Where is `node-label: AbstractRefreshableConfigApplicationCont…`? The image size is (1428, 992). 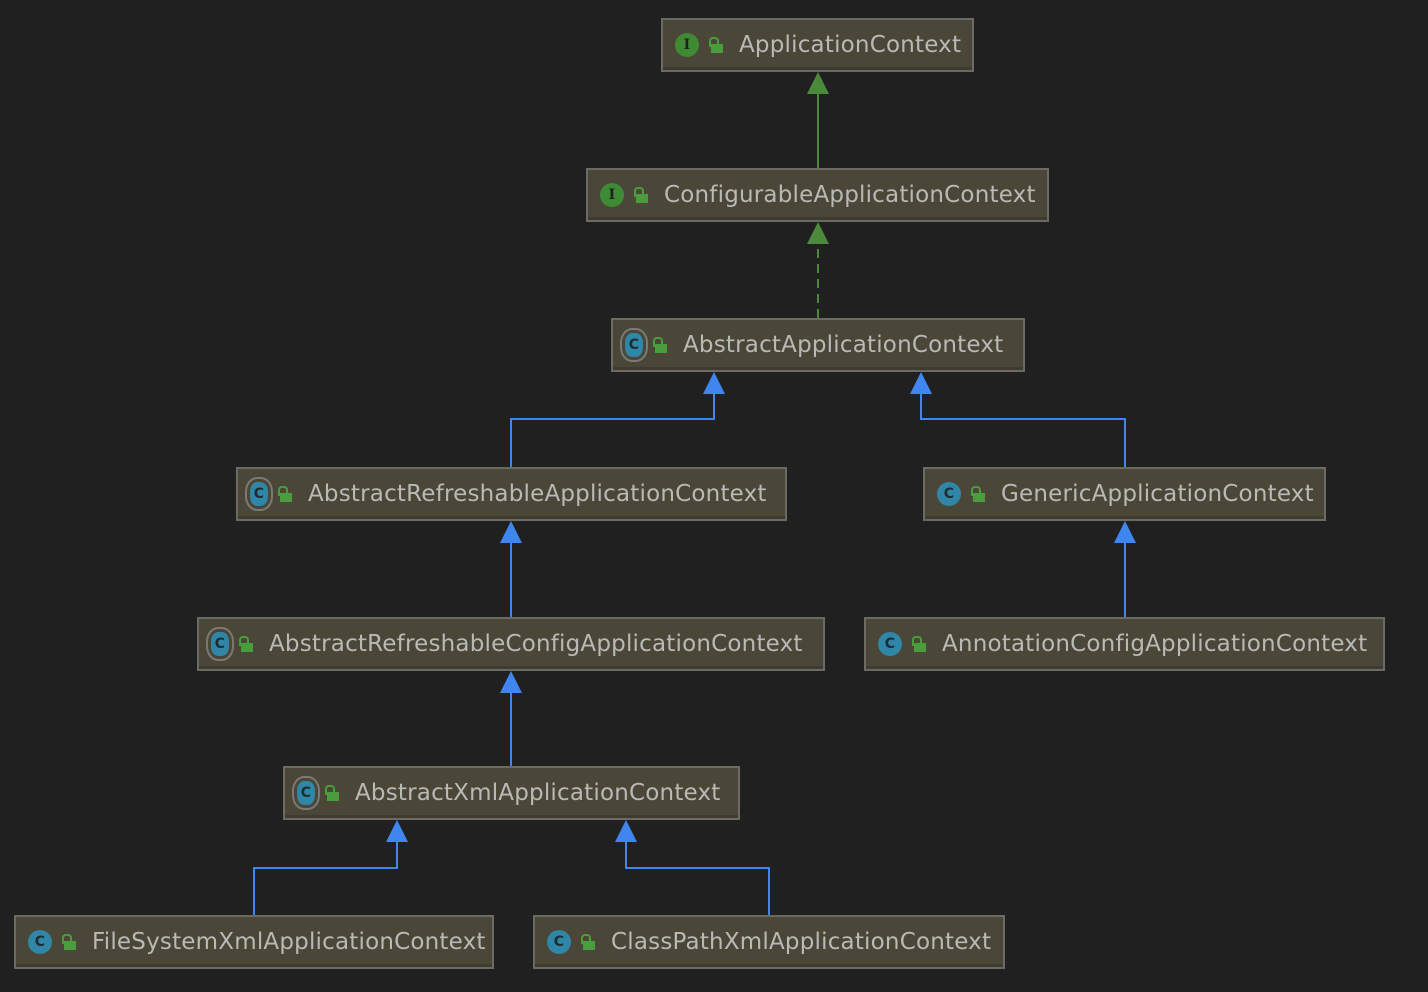
node-label: AbstractRefreshableConfigApplicationCont… is located at coordinates (536, 644).